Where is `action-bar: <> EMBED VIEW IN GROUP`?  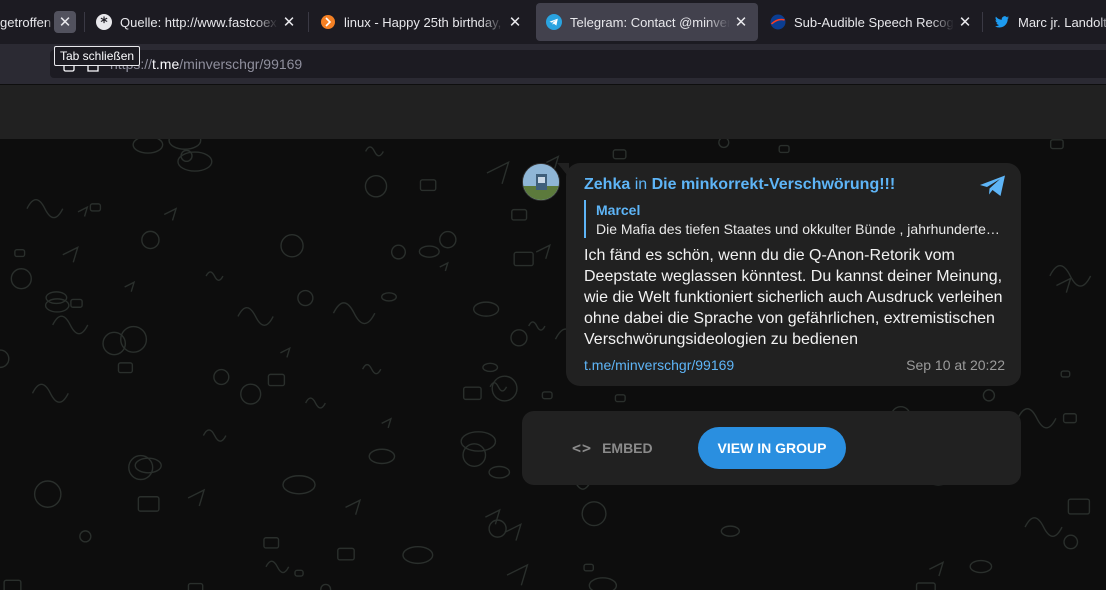
action-bar: <> EMBED VIEW IN GROUP is located at coordinates (771, 448).